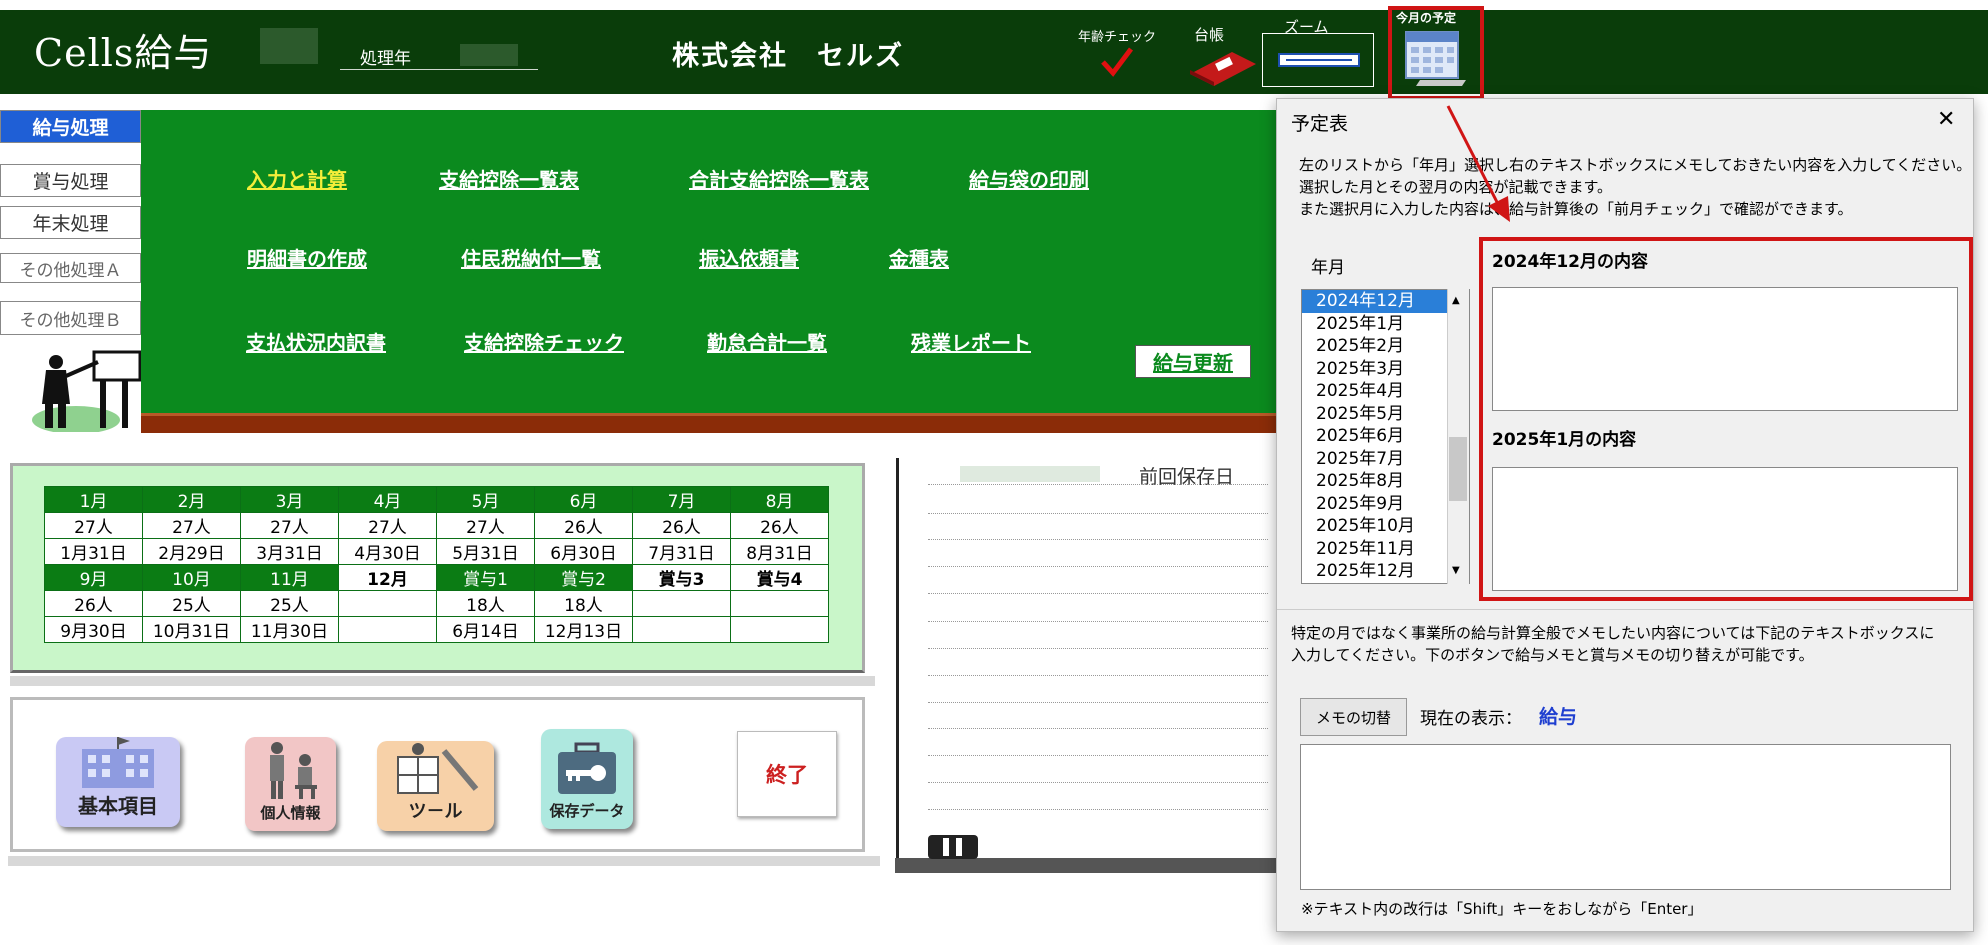 The height and width of the screenshot is (945, 1988). I want to click on nav-other-a: その他処理Ａ, so click(70, 268).